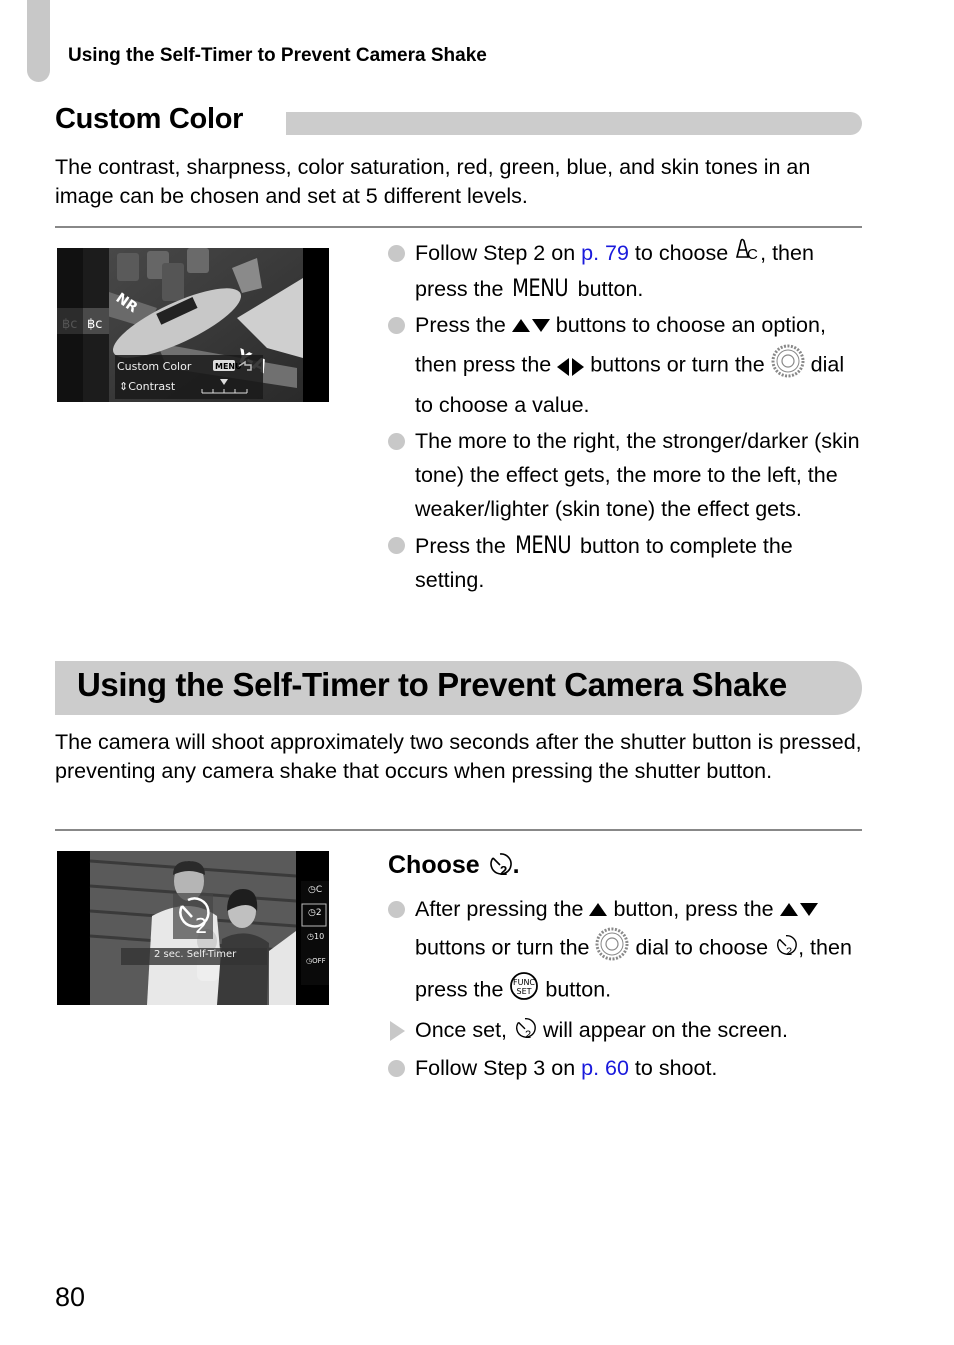 The image size is (954, 1345). I want to click on self-timer-screenshot: 2 2 sec. Self-Timer ◷C ◷2 ◷10 ◷OFF, so click(193, 928).